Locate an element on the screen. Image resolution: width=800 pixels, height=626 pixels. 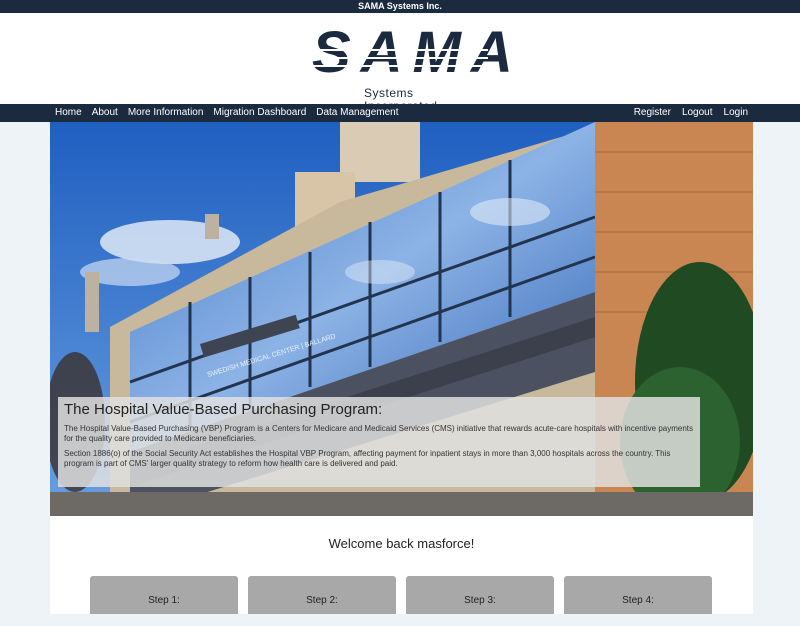
site-title: SAMA Systems Inc. is located at coordinates (400, 6).